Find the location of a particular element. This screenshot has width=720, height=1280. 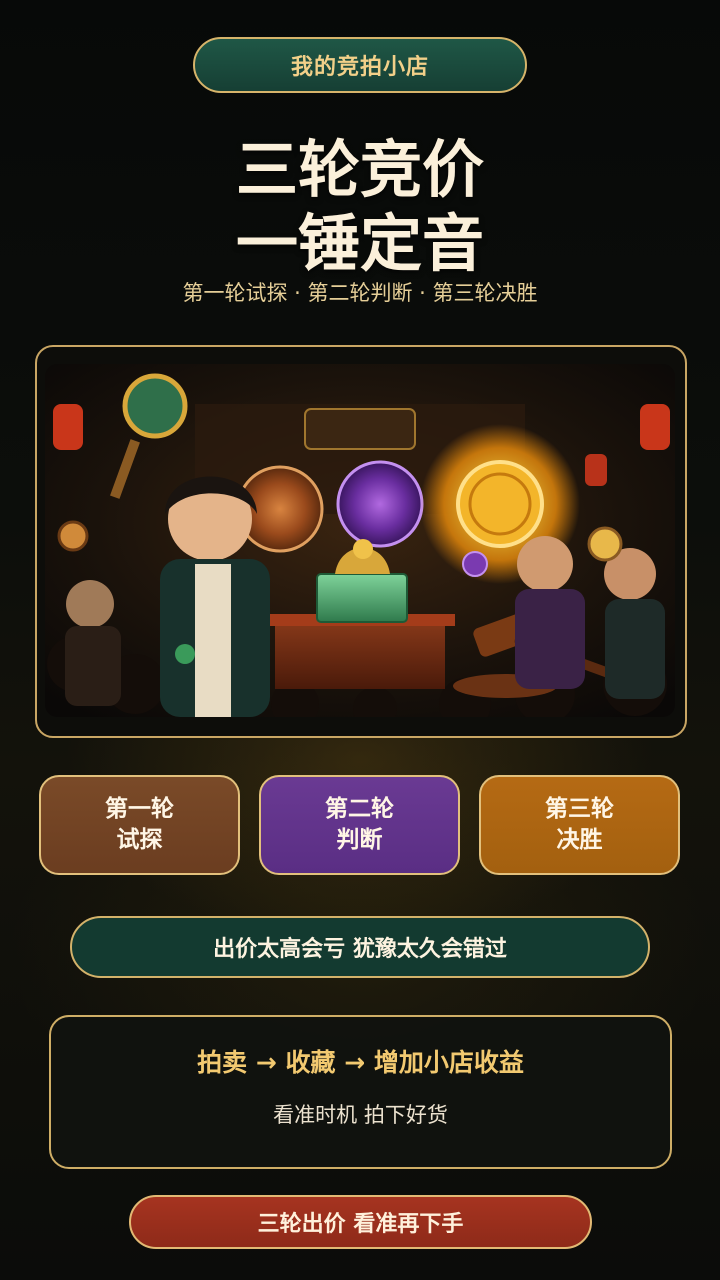

round-2-title: 第二轮 is located at coordinates (359, 809).